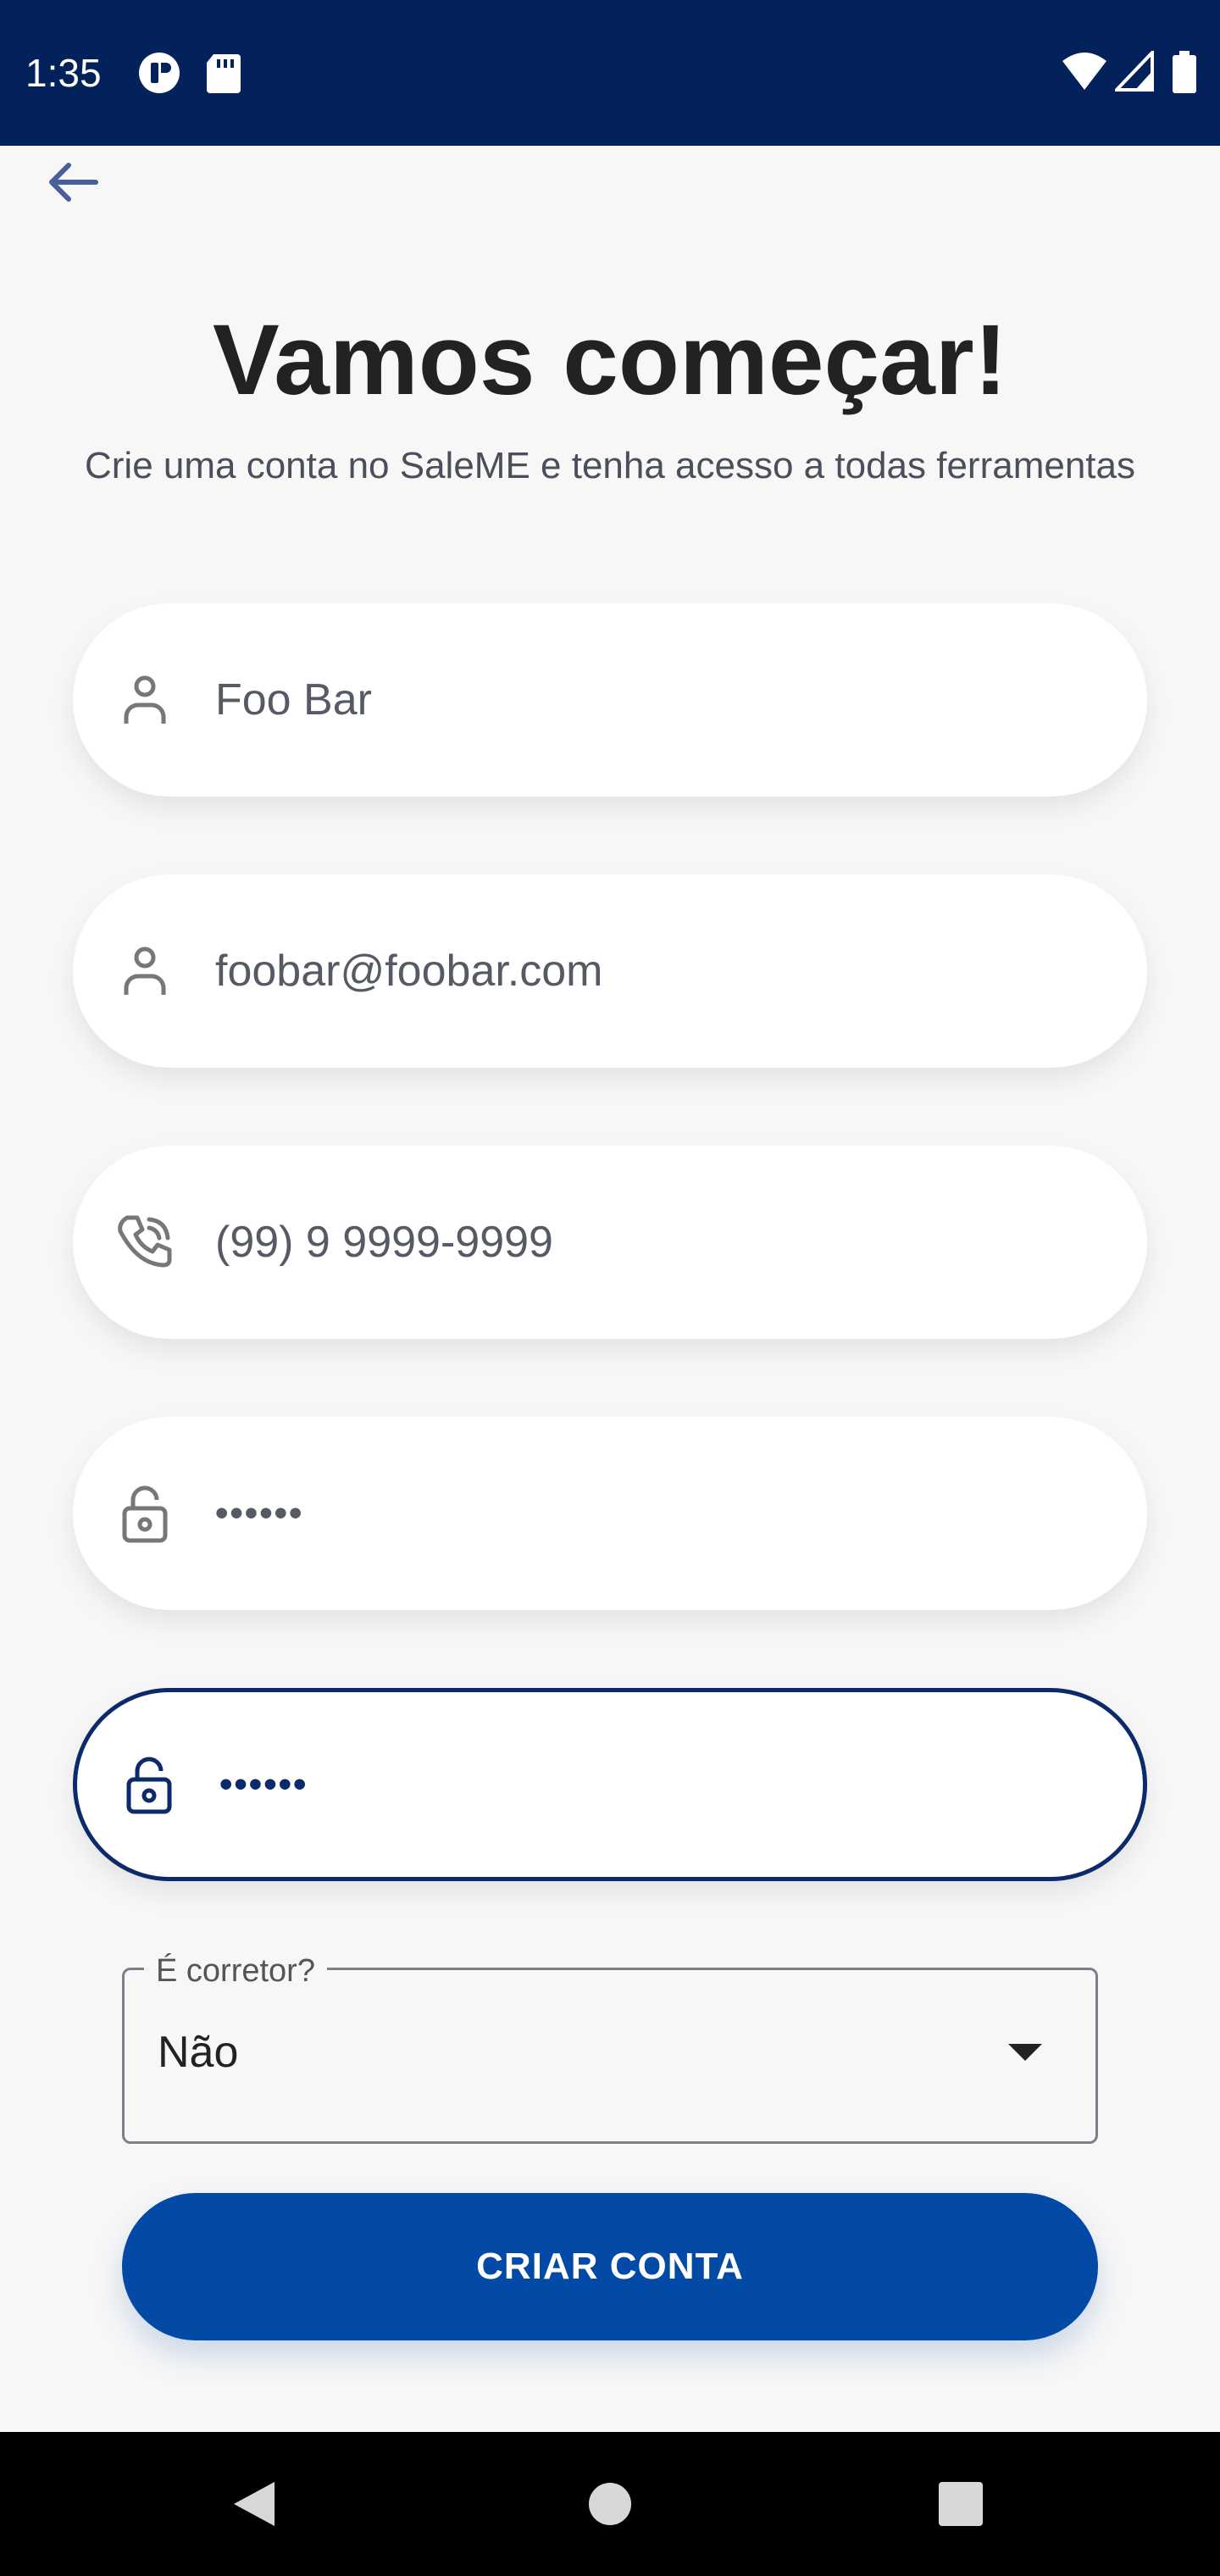 This screenshot has height=2576, width=1220. I want to click on app-notification-icon, so click(159, 75).